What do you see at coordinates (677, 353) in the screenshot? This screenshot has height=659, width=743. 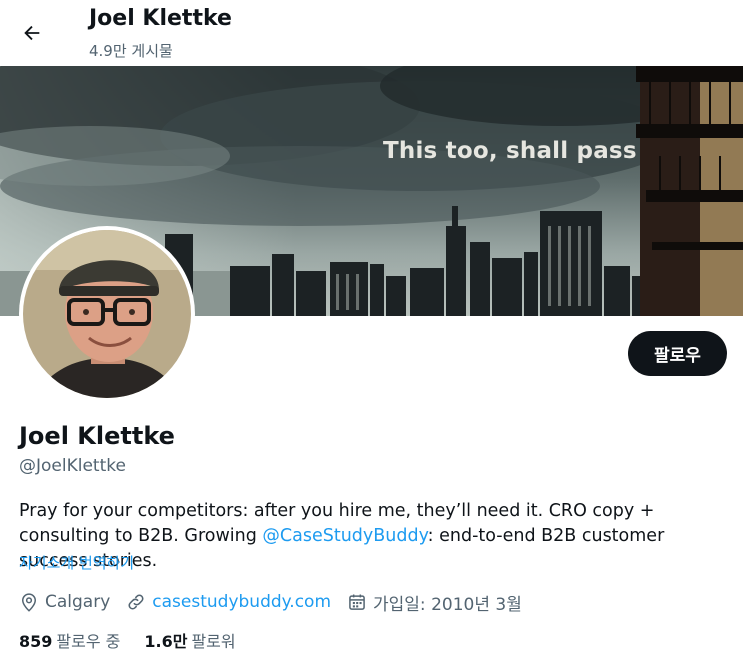 I see `follow-button: 팔로우` at bounding box center [677, 353].